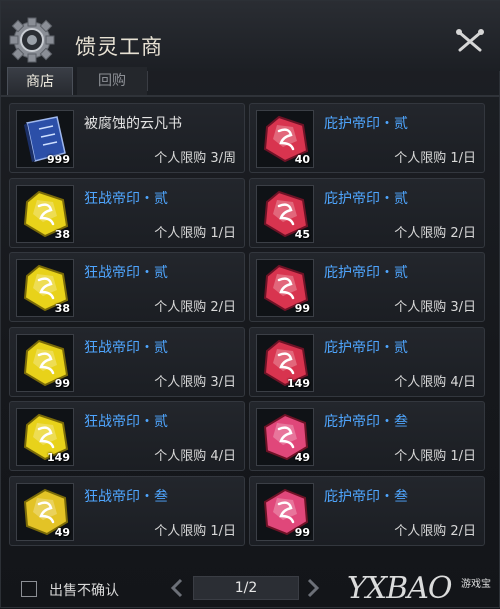  Describe the element at coordinates (302, 159) in the screenshot. I see `item-price: 40` at that location.